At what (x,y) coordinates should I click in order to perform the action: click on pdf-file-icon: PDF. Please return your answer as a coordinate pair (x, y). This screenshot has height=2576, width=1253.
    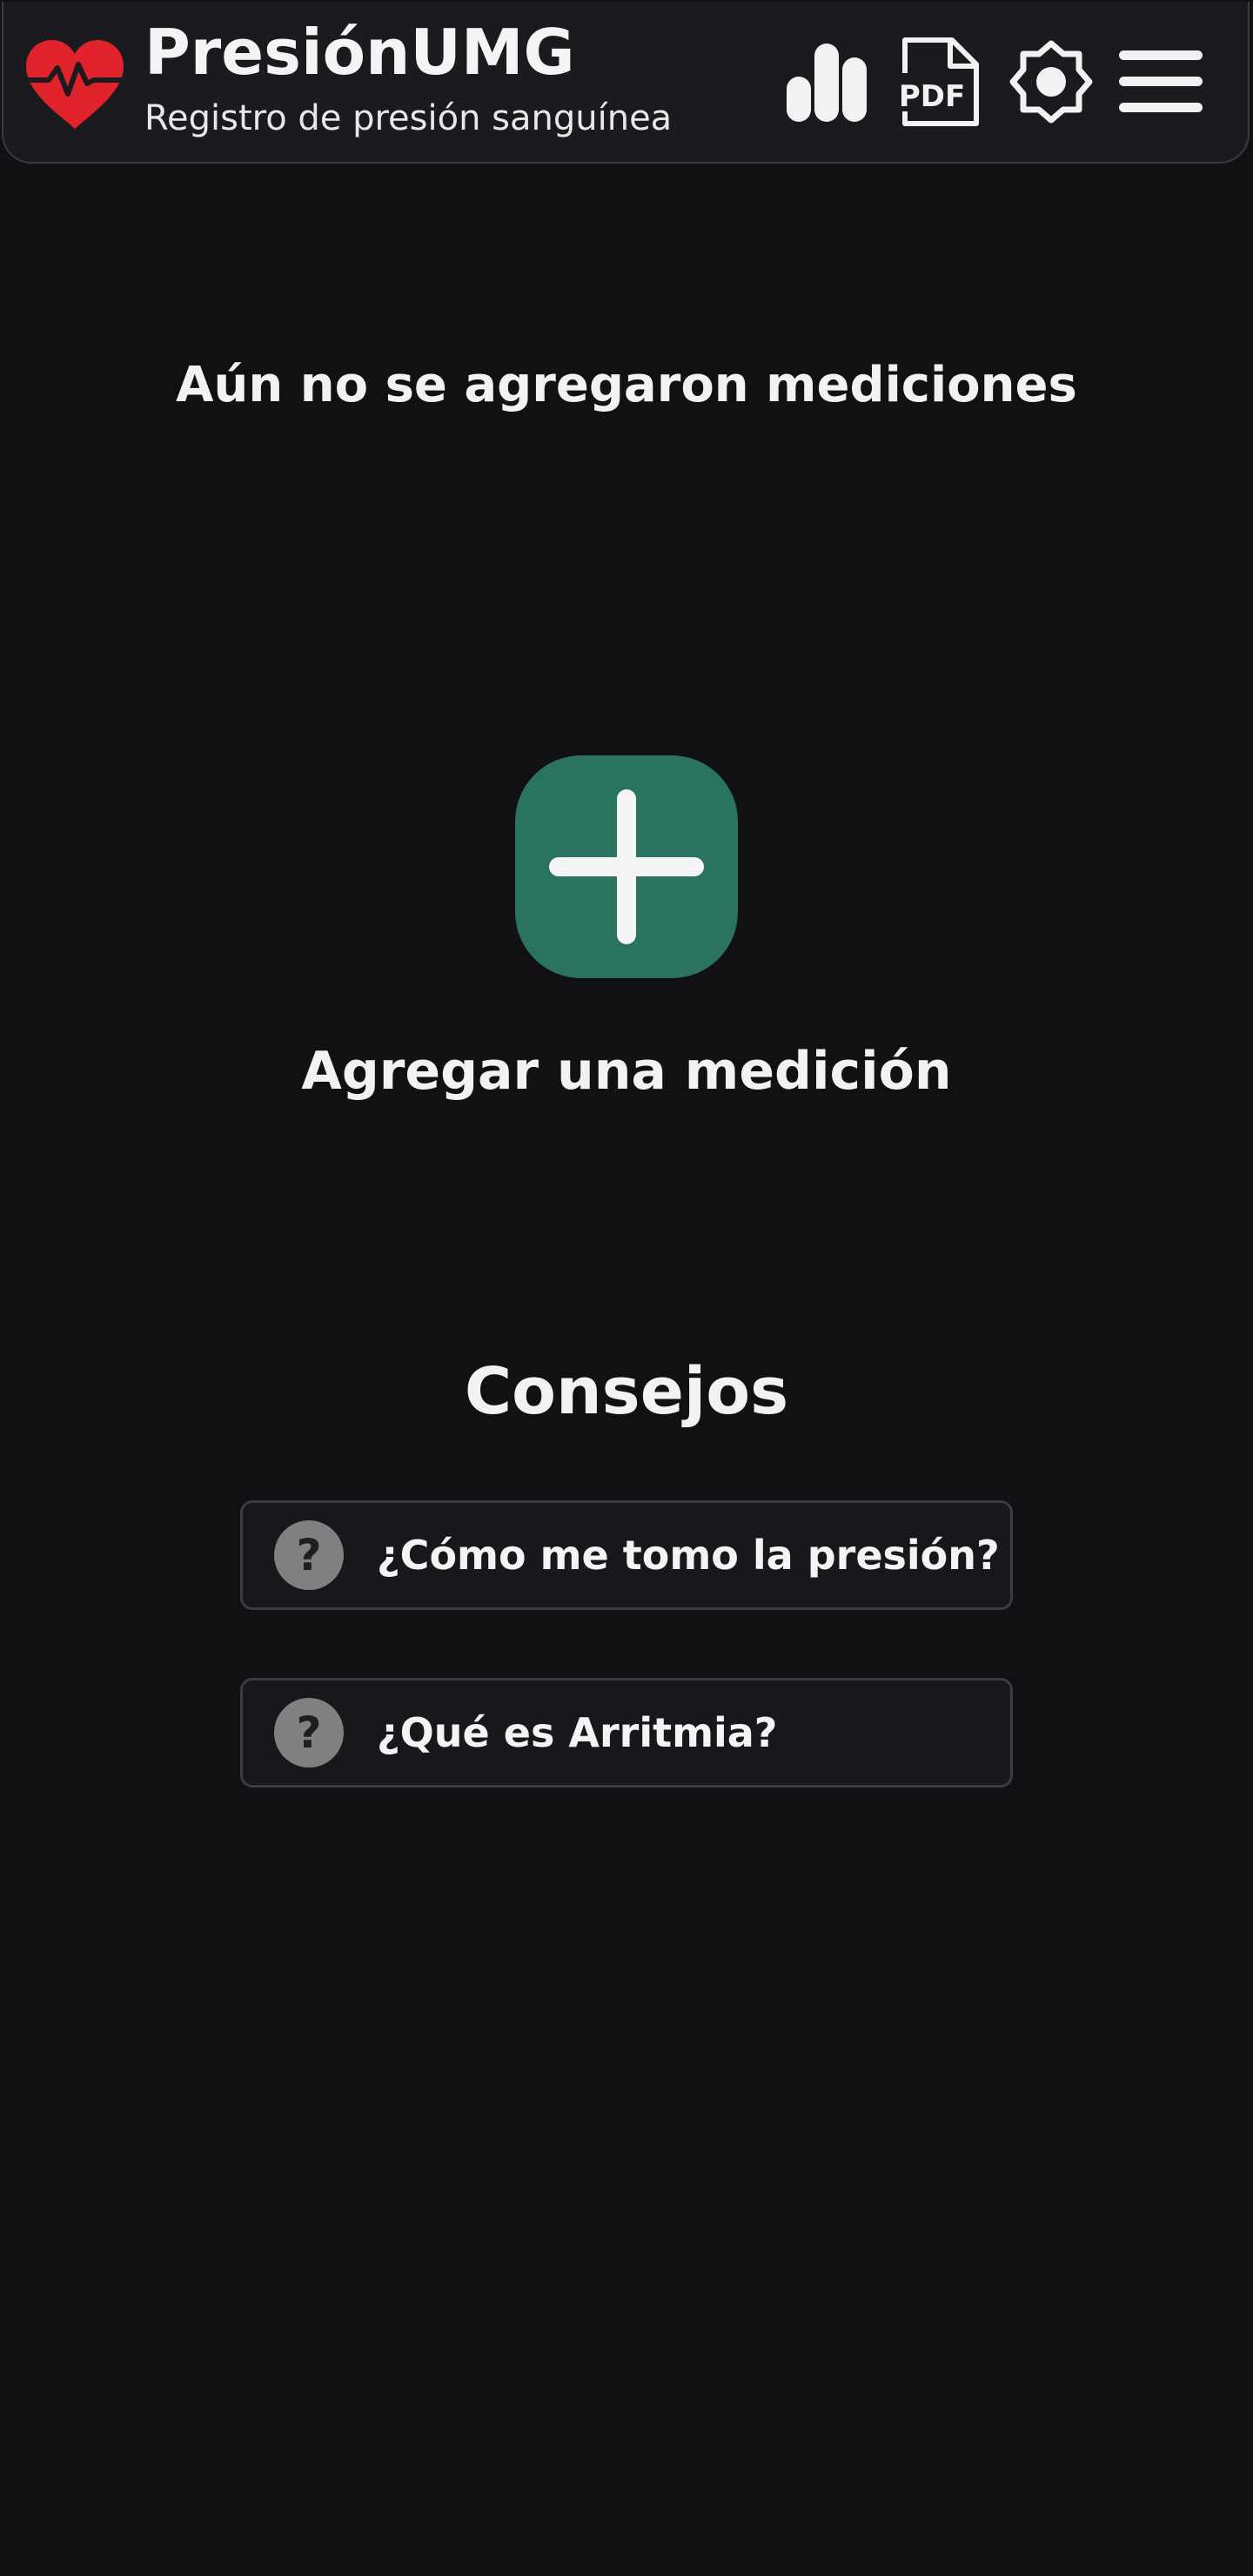
    Looking at the image, I should click on (937, 82).